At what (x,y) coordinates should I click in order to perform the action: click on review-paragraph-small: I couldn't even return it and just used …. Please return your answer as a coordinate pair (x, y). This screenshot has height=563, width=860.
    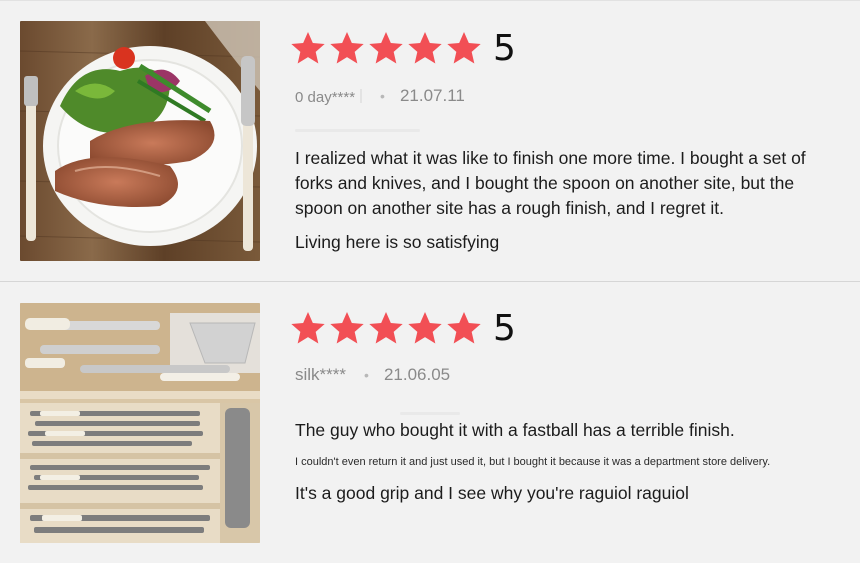
    Looking at the image, I should click on (533, 462).